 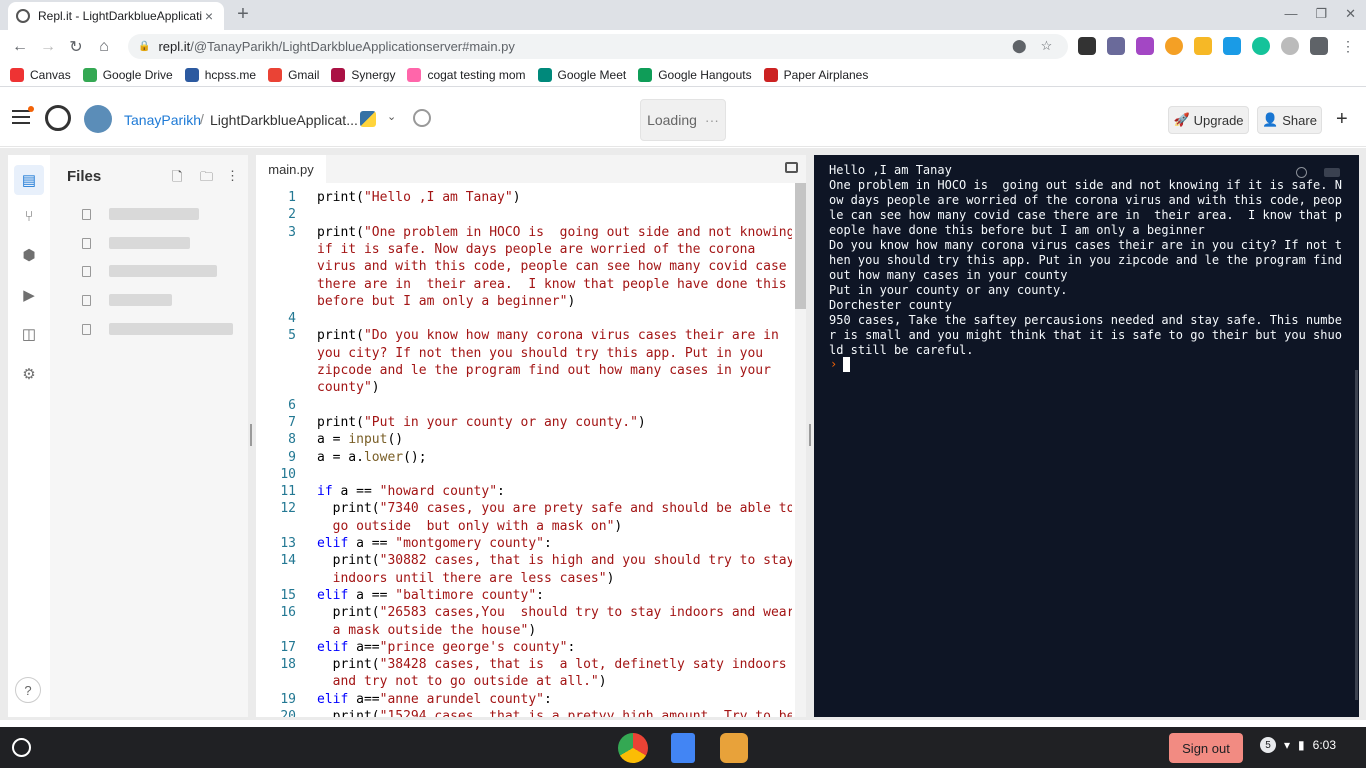 I want to click on share-button: 👤 Share, so click(x=1289, y=120).